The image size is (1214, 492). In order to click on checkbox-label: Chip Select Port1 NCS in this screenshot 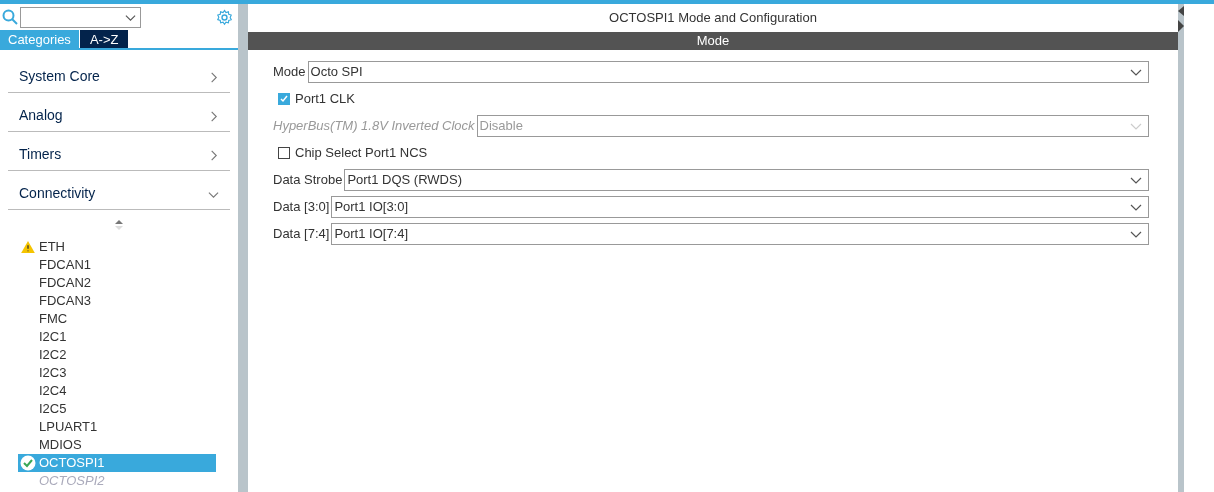, I will do `click(361, 152)`.